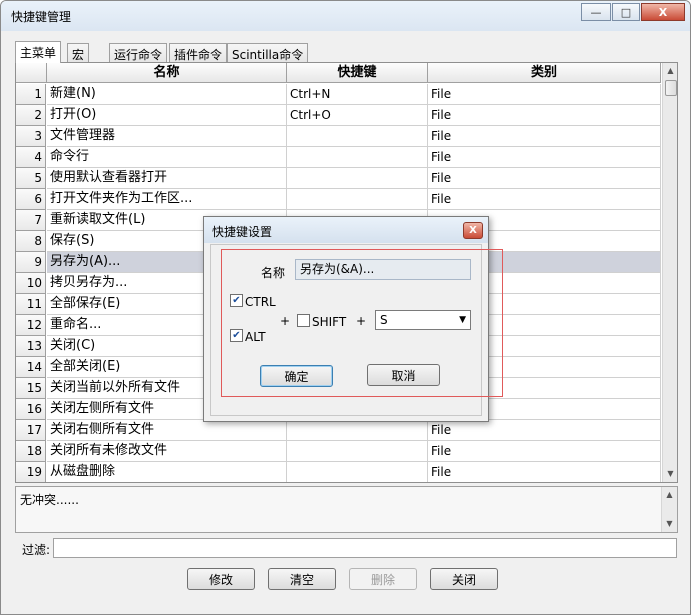 This screenshot has width=691, height=615. I want to click on row-name: 使用默认查看器打开, so click(167, 178).